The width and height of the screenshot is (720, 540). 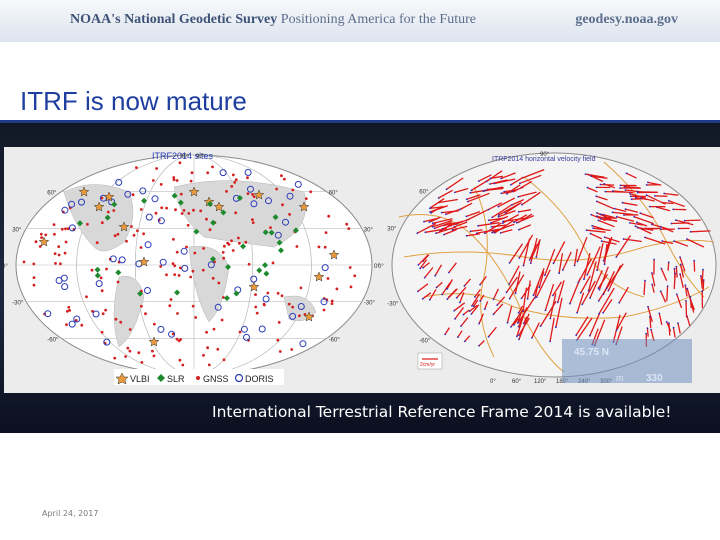 I want to click on lat-label: 0°, so click(x=381, y=267).